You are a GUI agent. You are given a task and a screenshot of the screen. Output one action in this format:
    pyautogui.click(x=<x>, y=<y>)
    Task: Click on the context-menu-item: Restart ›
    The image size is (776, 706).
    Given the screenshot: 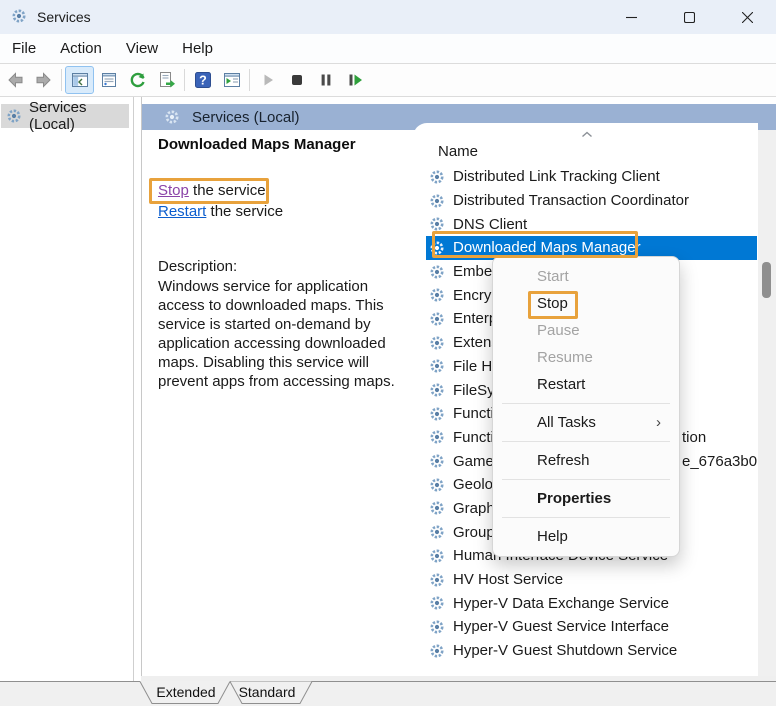 What is the action you would take?
    pyautogui.click(x=586, y=387)
    